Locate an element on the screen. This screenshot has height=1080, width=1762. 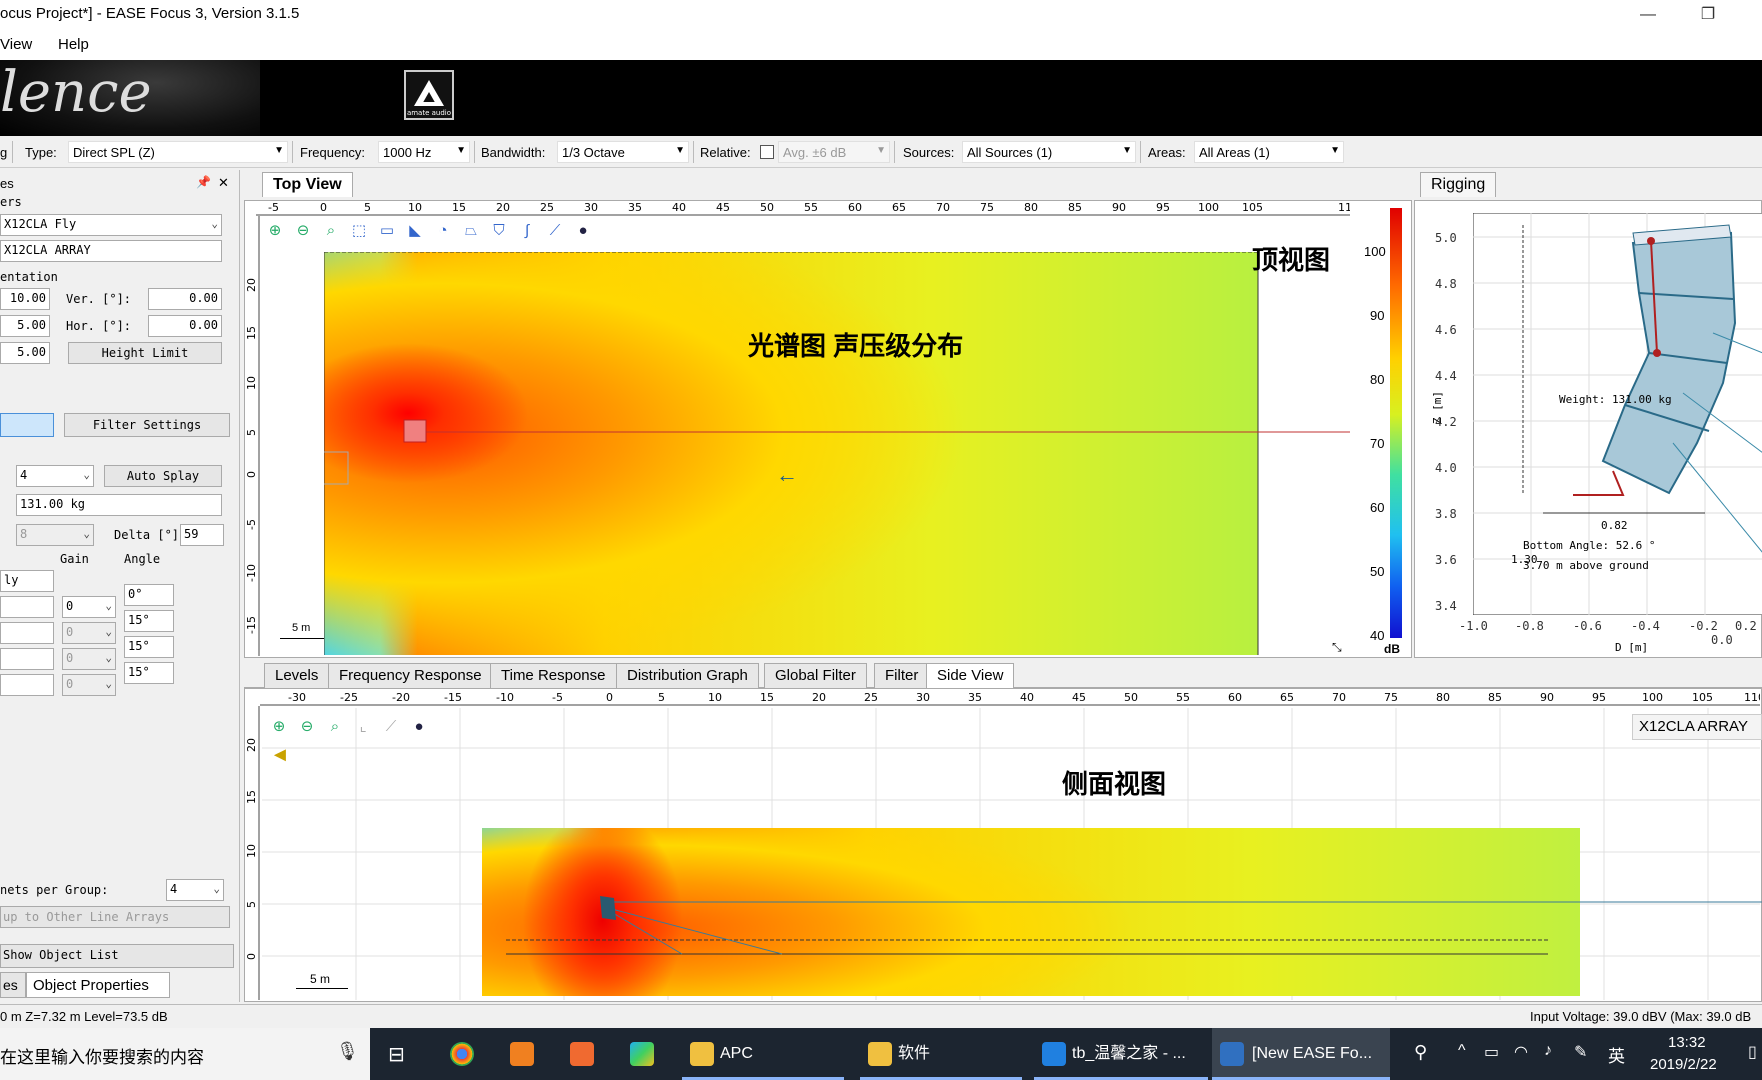
height-limit-button: Height Limit is located at coordinates (145, 353).